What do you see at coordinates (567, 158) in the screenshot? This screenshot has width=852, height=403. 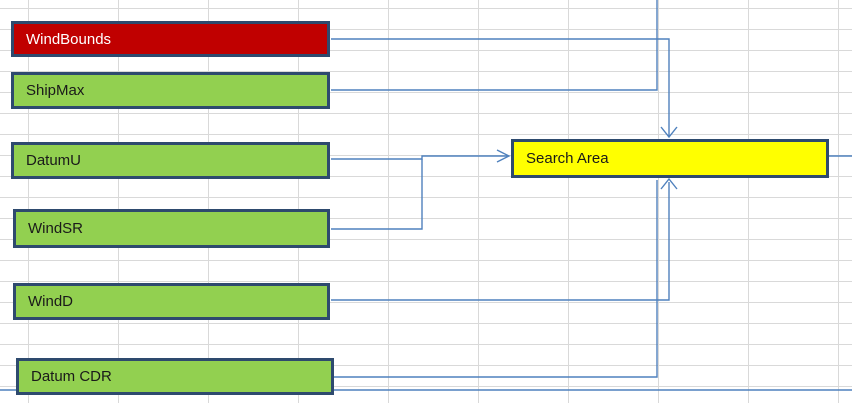 I see `node-search-area-label: Search Area` at bounding box center [567, 158].